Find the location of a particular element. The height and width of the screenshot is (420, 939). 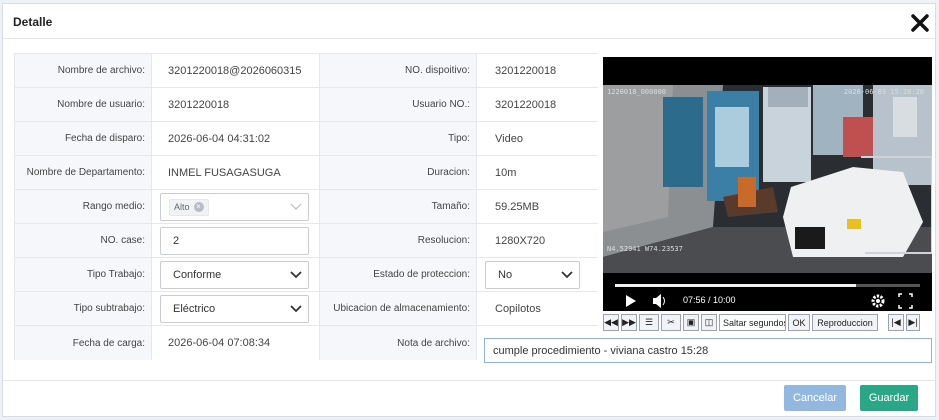

snapshot-icon: ◫ is located at coordinates (709, 322).